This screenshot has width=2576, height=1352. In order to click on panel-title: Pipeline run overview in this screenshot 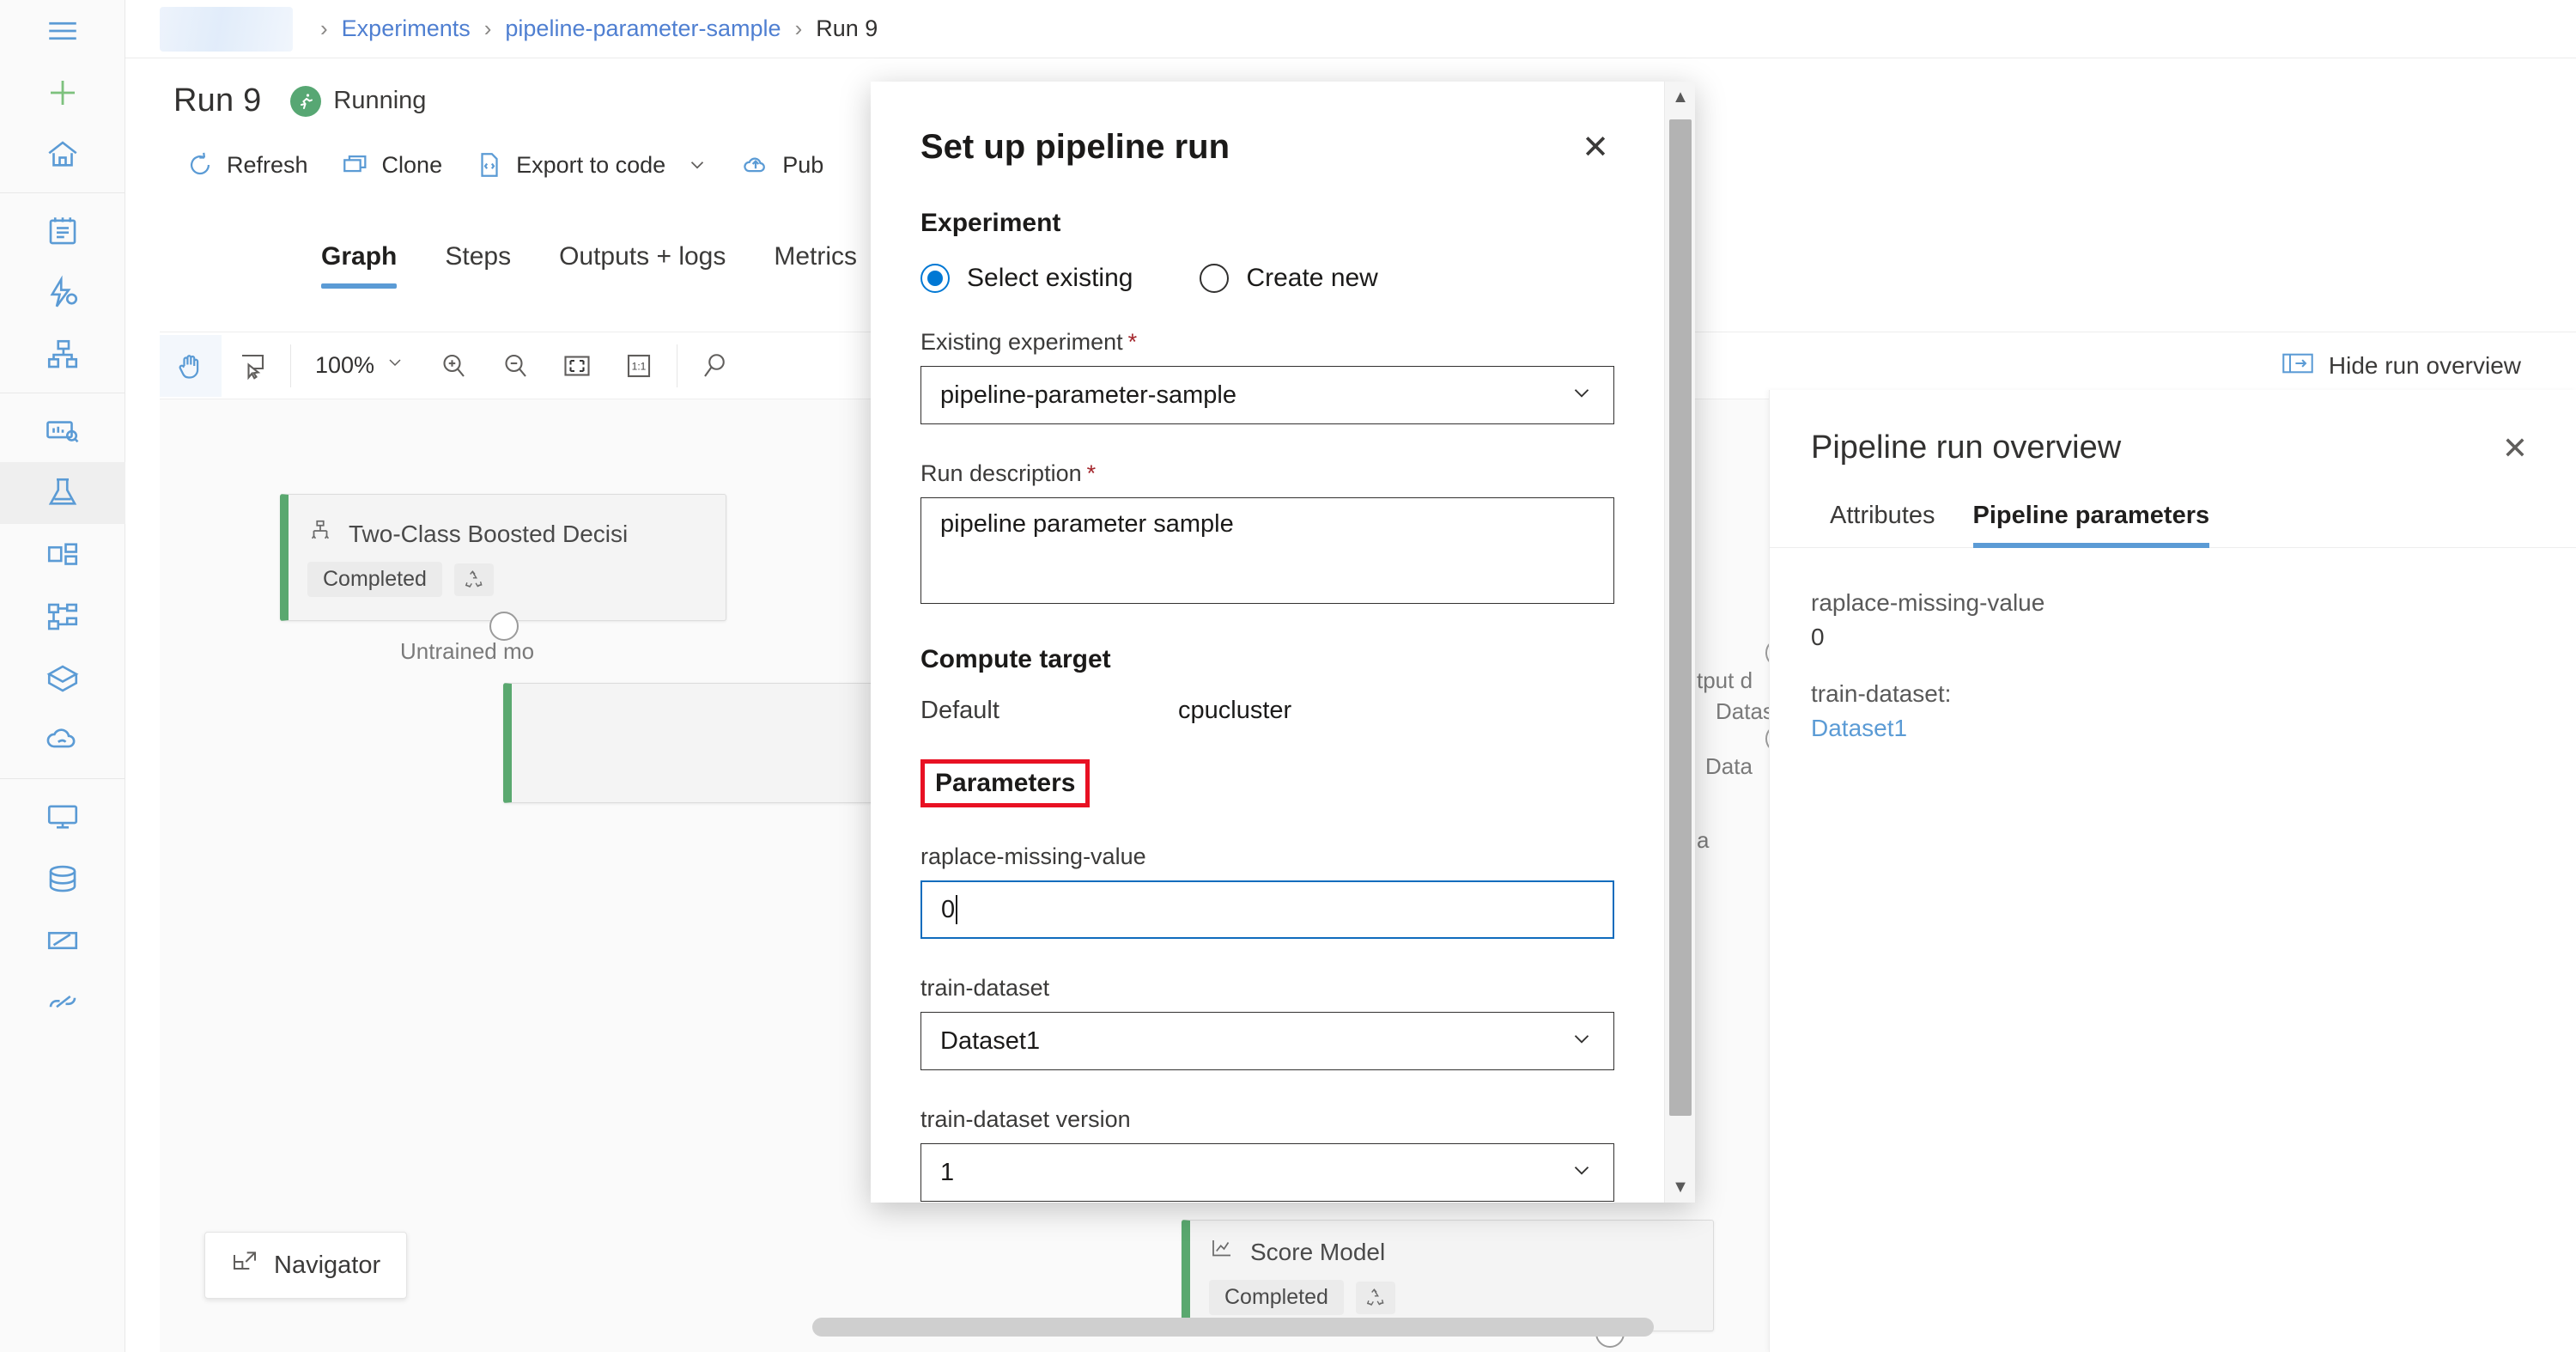, I will do `click(1967, 447)`.